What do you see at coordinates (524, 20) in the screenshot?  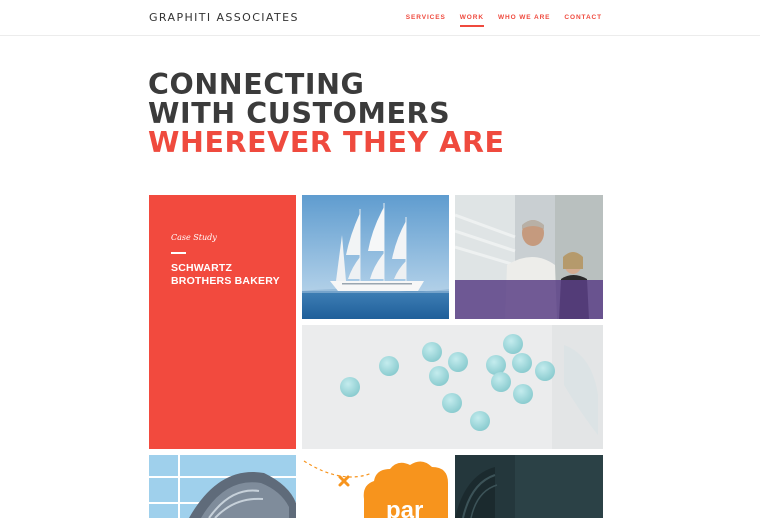 I see `nav-item-who-we-are: WHO WE ARE` at bounding box center [524, 20].